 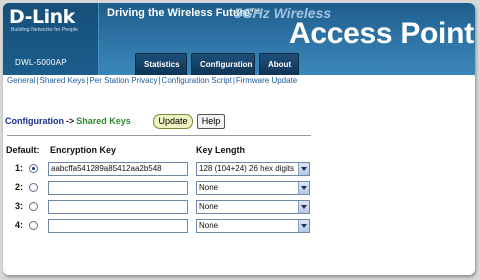 What do you see at coordinates (23, 150) in the screenshot?
I see `default-column-header: Default:` at bounding box center [23, 150].